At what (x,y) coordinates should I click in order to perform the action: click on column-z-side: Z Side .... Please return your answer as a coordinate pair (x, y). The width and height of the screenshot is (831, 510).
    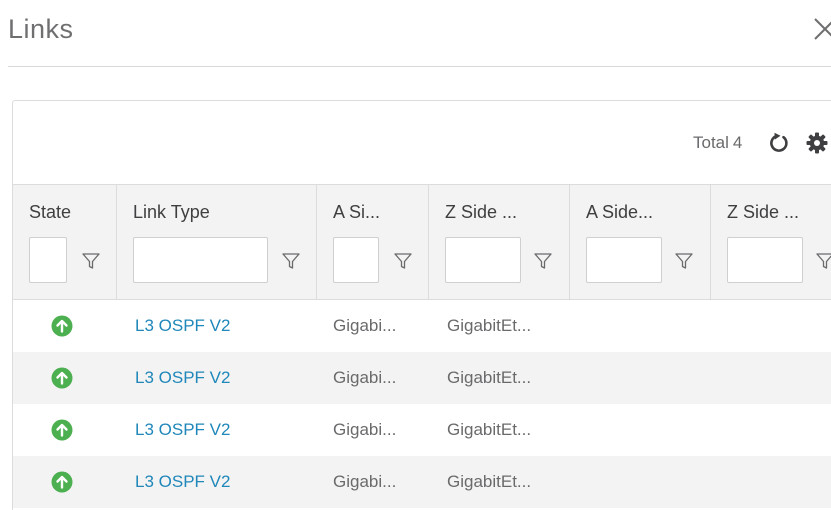
    Looking at the image, I should click on (499, 242).